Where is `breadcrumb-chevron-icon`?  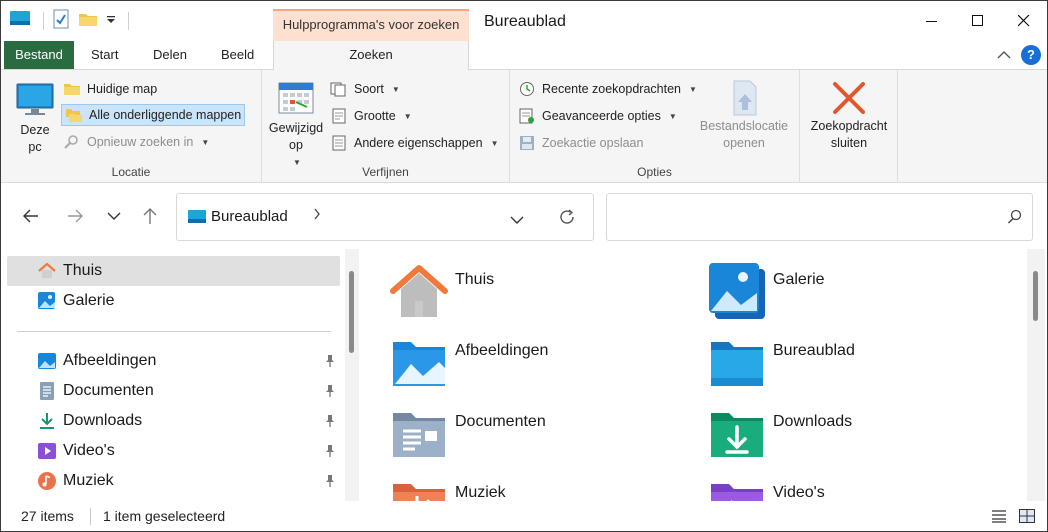 breadcrumb-chevron-icon is located at coordinates (317, 215).